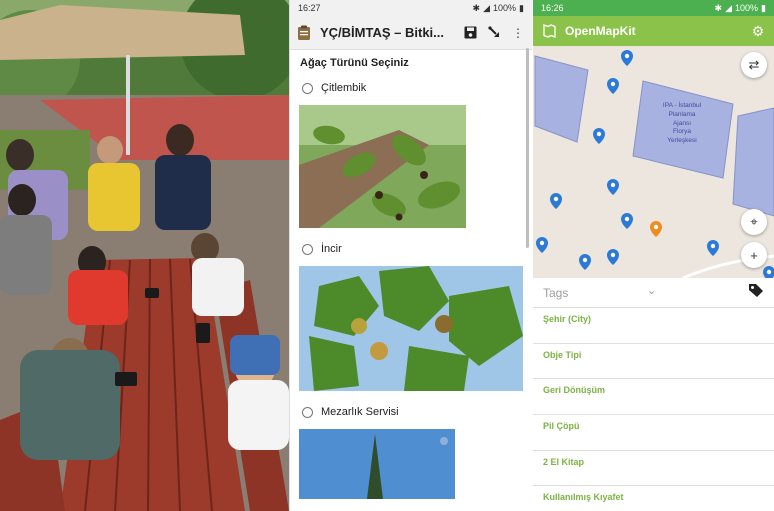  I want to click on status-bar: 16:26 ✱ ◢ 100% ▮, so click(653, 8).